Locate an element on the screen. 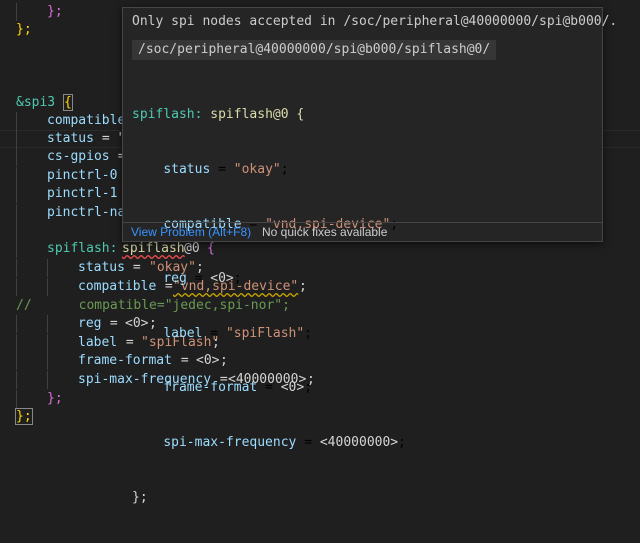 The image size is (640, 543). property-name: pinctrl-0 is located at coordinates (82, 175).